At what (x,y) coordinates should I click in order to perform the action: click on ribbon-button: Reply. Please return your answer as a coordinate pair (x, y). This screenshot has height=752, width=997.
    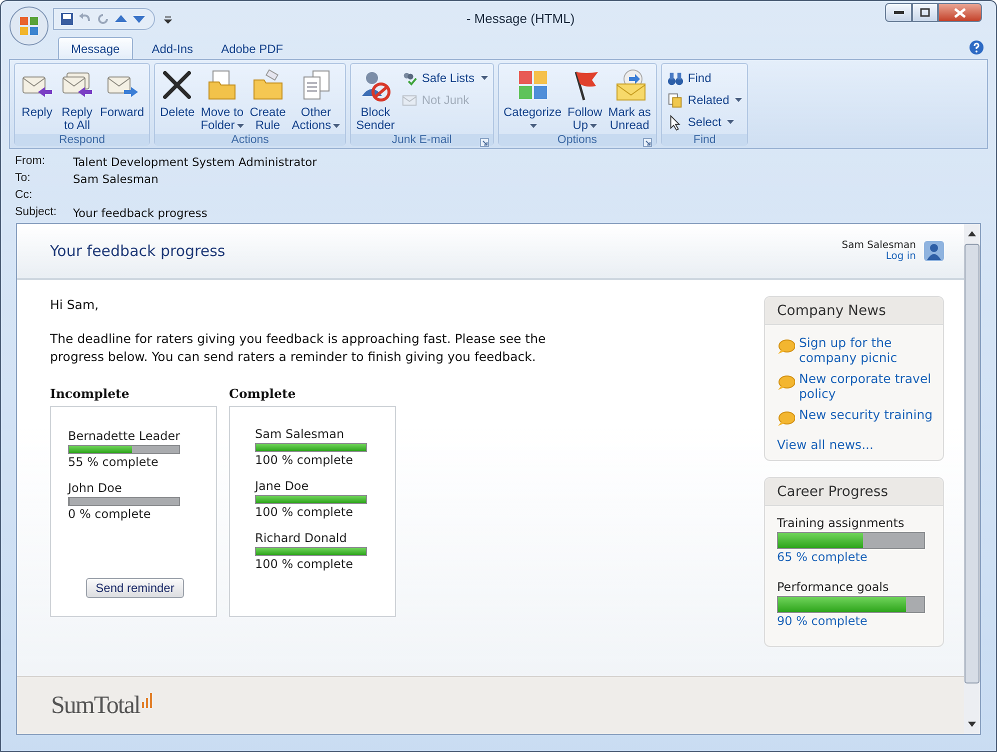
    Looking at the image, I should click on (37, 99).